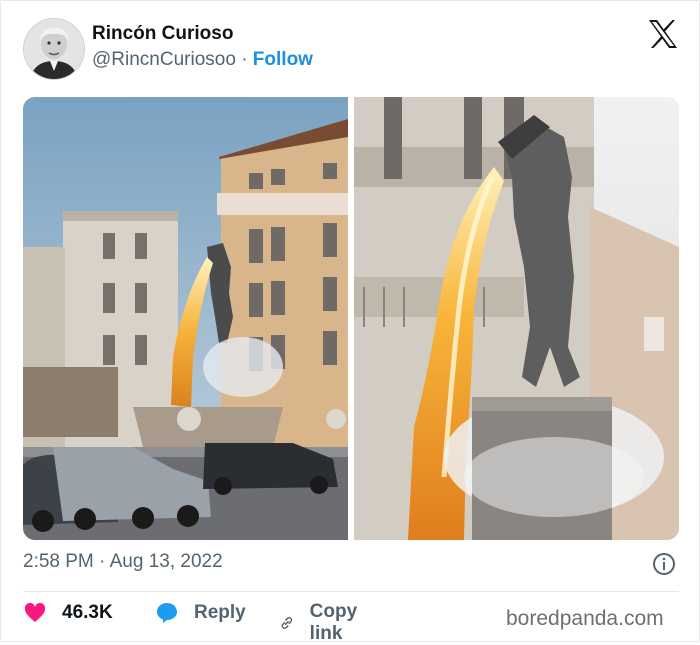 The image size is (700, 645). I want to click on avatar, so click(54, 49).